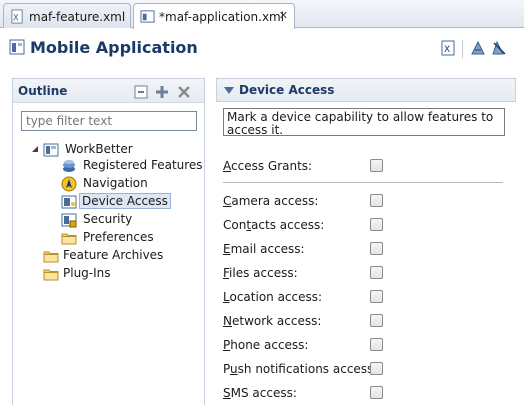  I want to click on email-access-label: Email access:, so click(264, 249).